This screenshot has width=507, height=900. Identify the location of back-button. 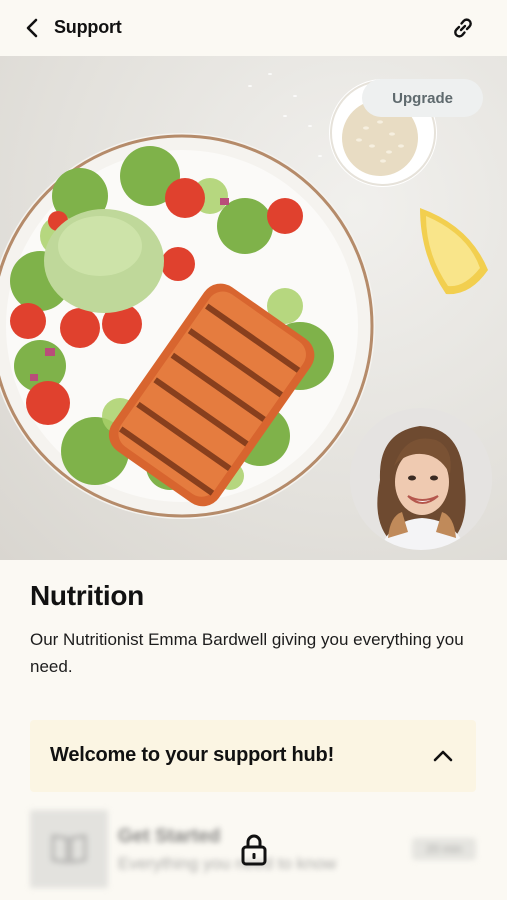
(32, 28).